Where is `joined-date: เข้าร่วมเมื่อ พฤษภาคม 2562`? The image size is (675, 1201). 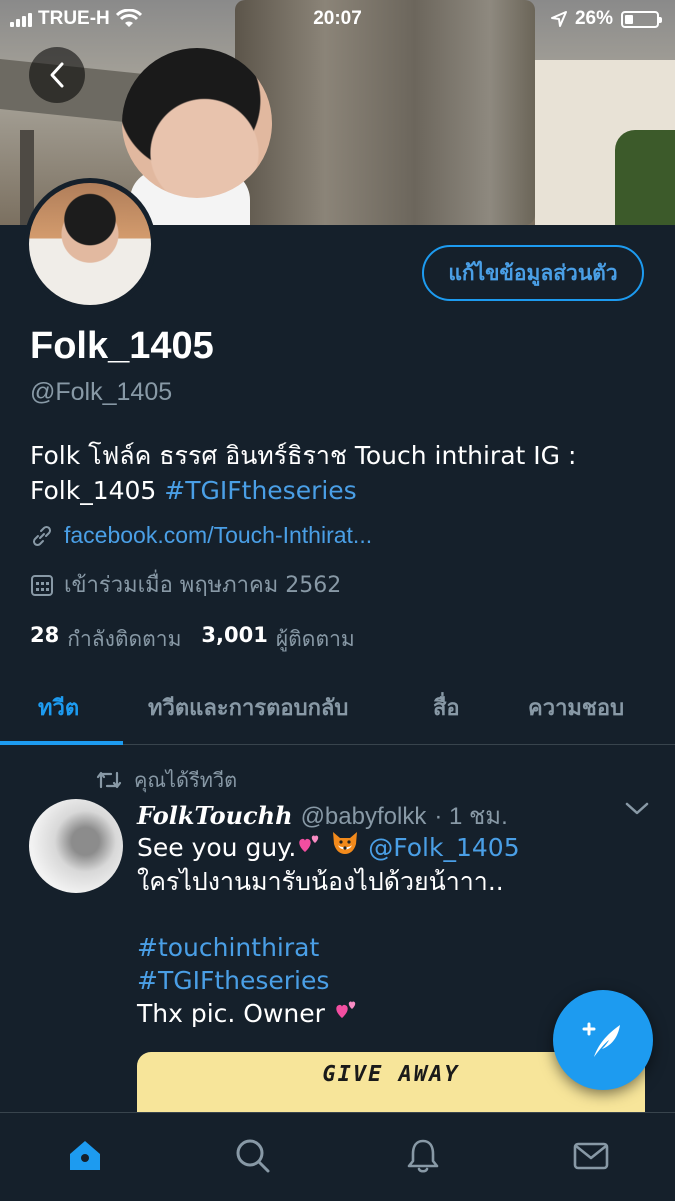 joined-date: เข้าร่วมเมื่อ พฤษภาคม 2562 is located at coordinates (203, 585).